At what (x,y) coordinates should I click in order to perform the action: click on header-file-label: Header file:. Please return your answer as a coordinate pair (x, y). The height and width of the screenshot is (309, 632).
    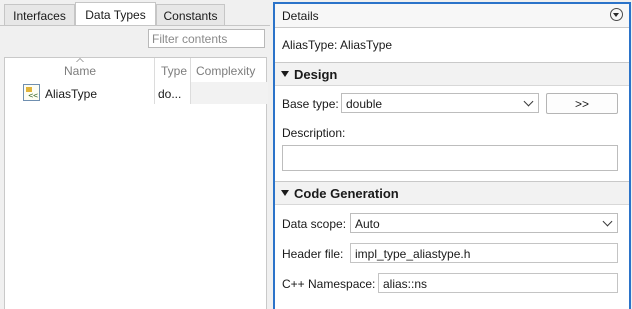
    Looking at the image, I should click on (313, 254).